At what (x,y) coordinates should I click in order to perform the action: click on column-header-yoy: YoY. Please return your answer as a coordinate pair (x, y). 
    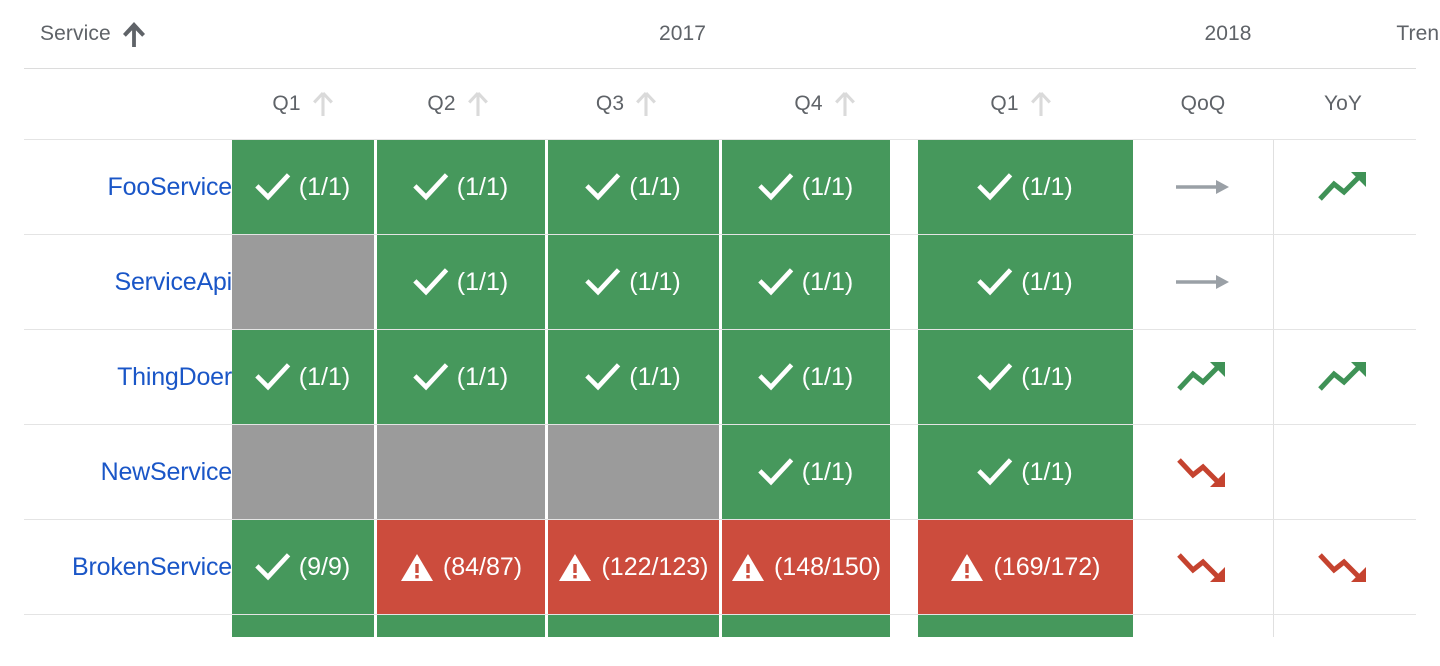
    Looking at the image, I should click on (1343, 104).